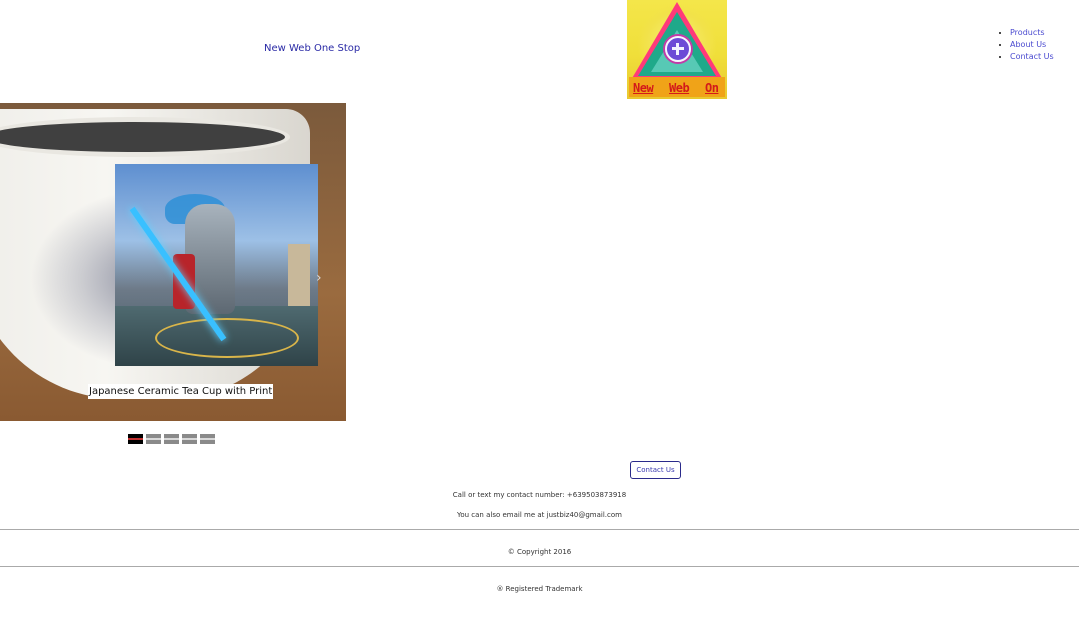 The width and height of the screenshot is (1079, 628). I want to click on brand-link: New Web One Stop, so click(312, 48).